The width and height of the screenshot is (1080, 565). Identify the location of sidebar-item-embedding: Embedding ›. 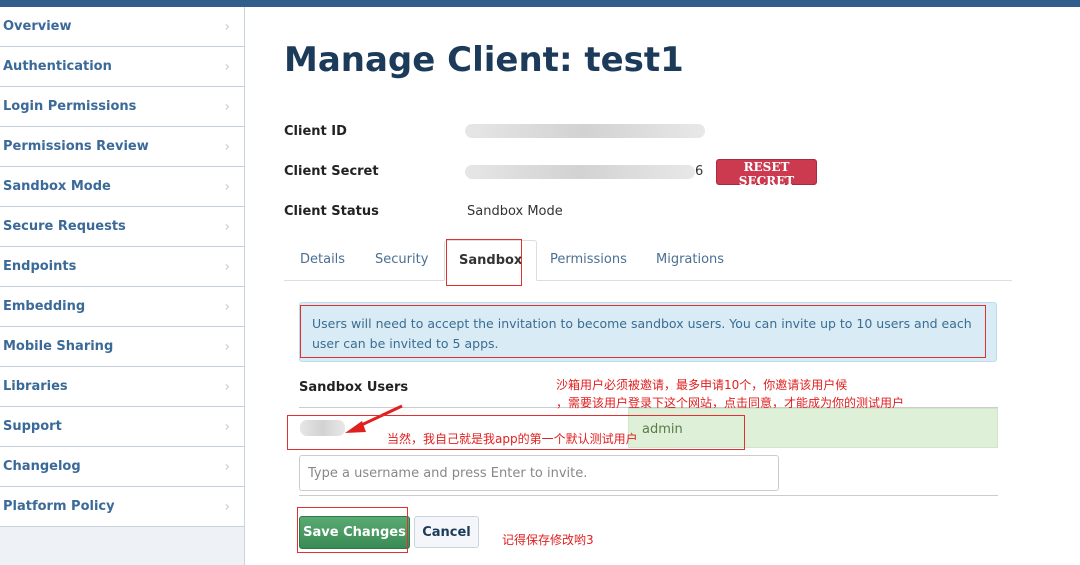
(122, 307).